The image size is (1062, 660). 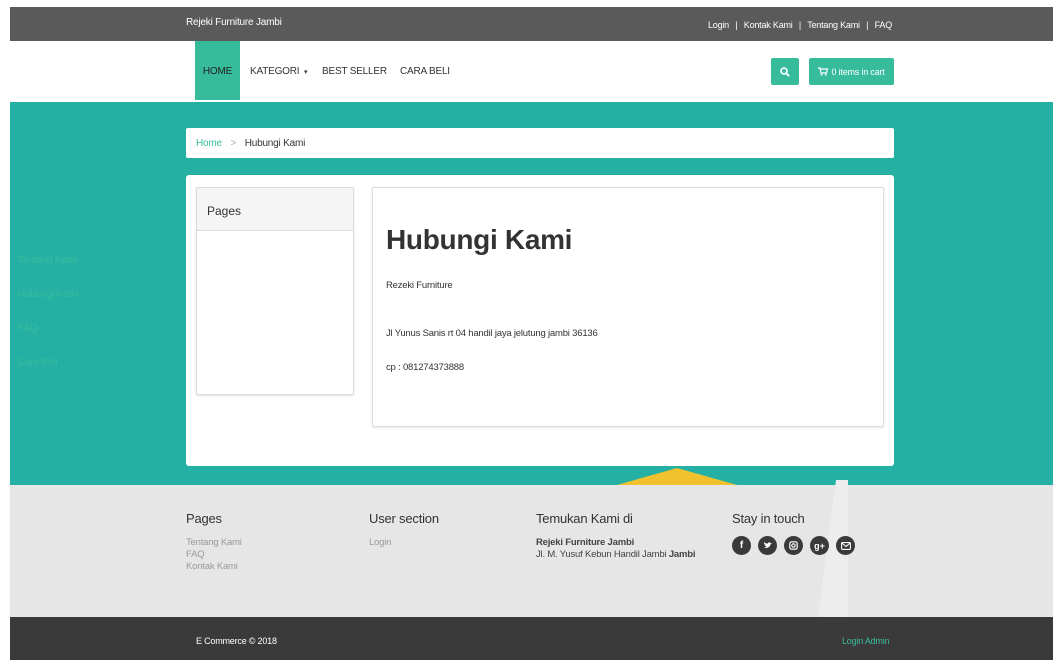 What do you see at coordinates (48, 294) in the screenshot?
I see `sidebar-link-hubungi-kami: Hubungi Kami` at bounding box center [48, 294].